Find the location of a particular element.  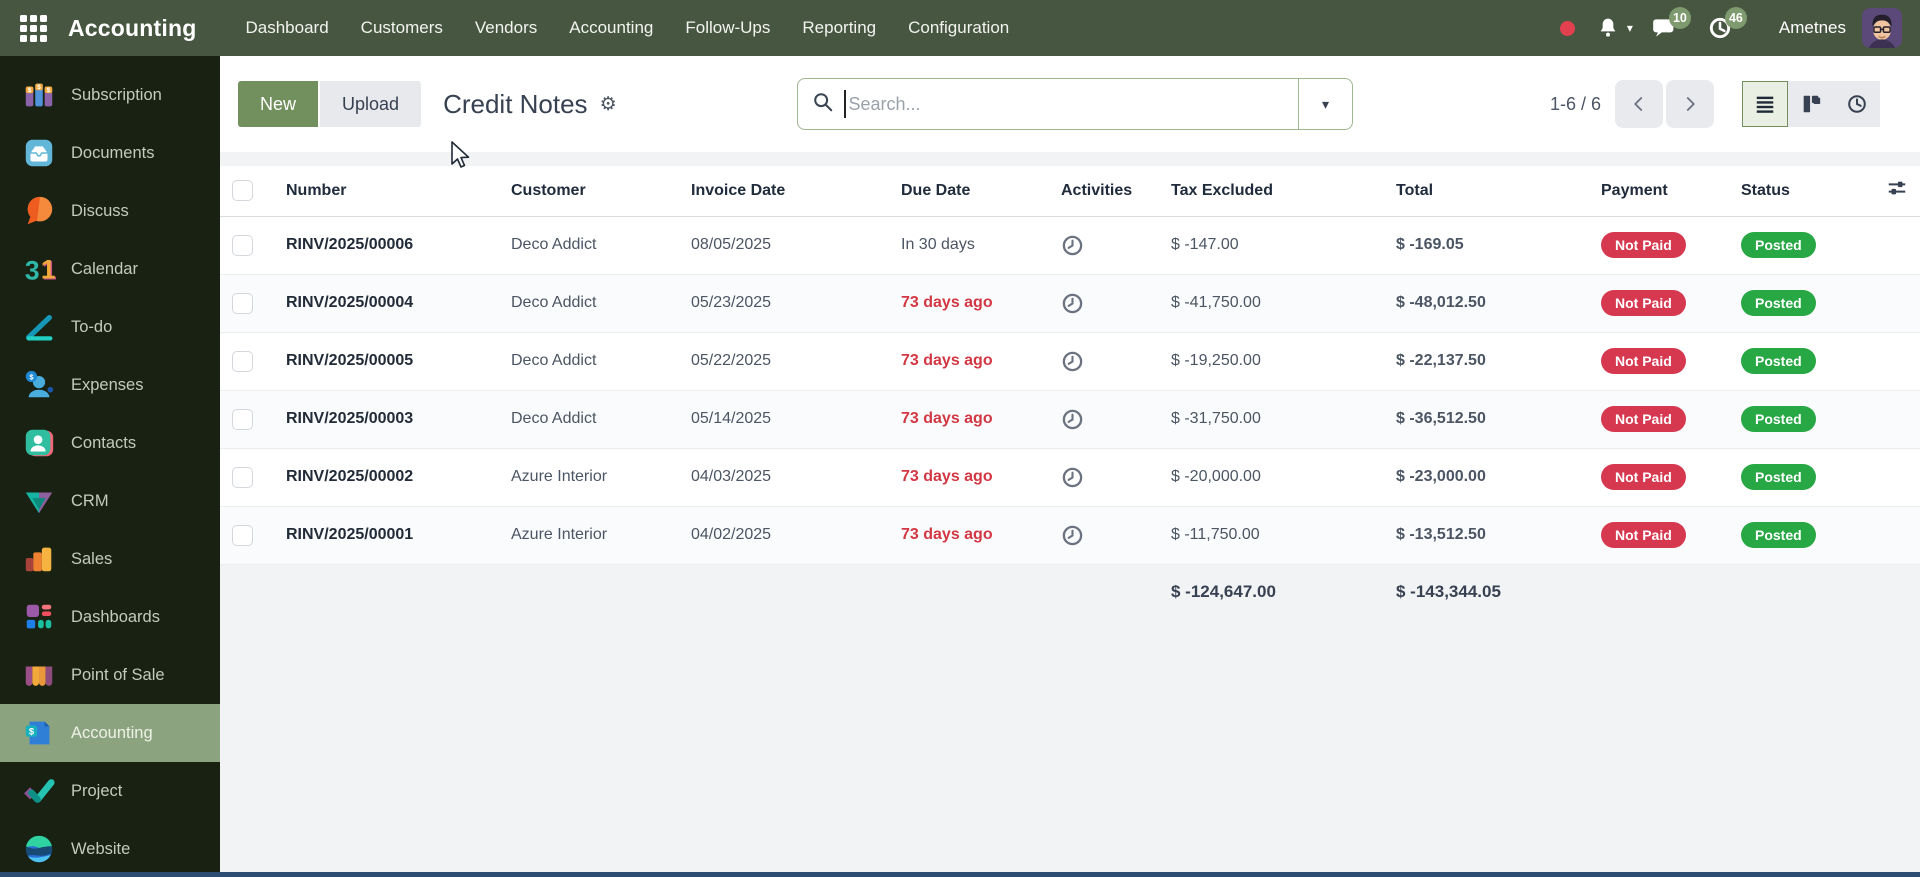

activities-button: 46 is located at coordinates (1726, 25).